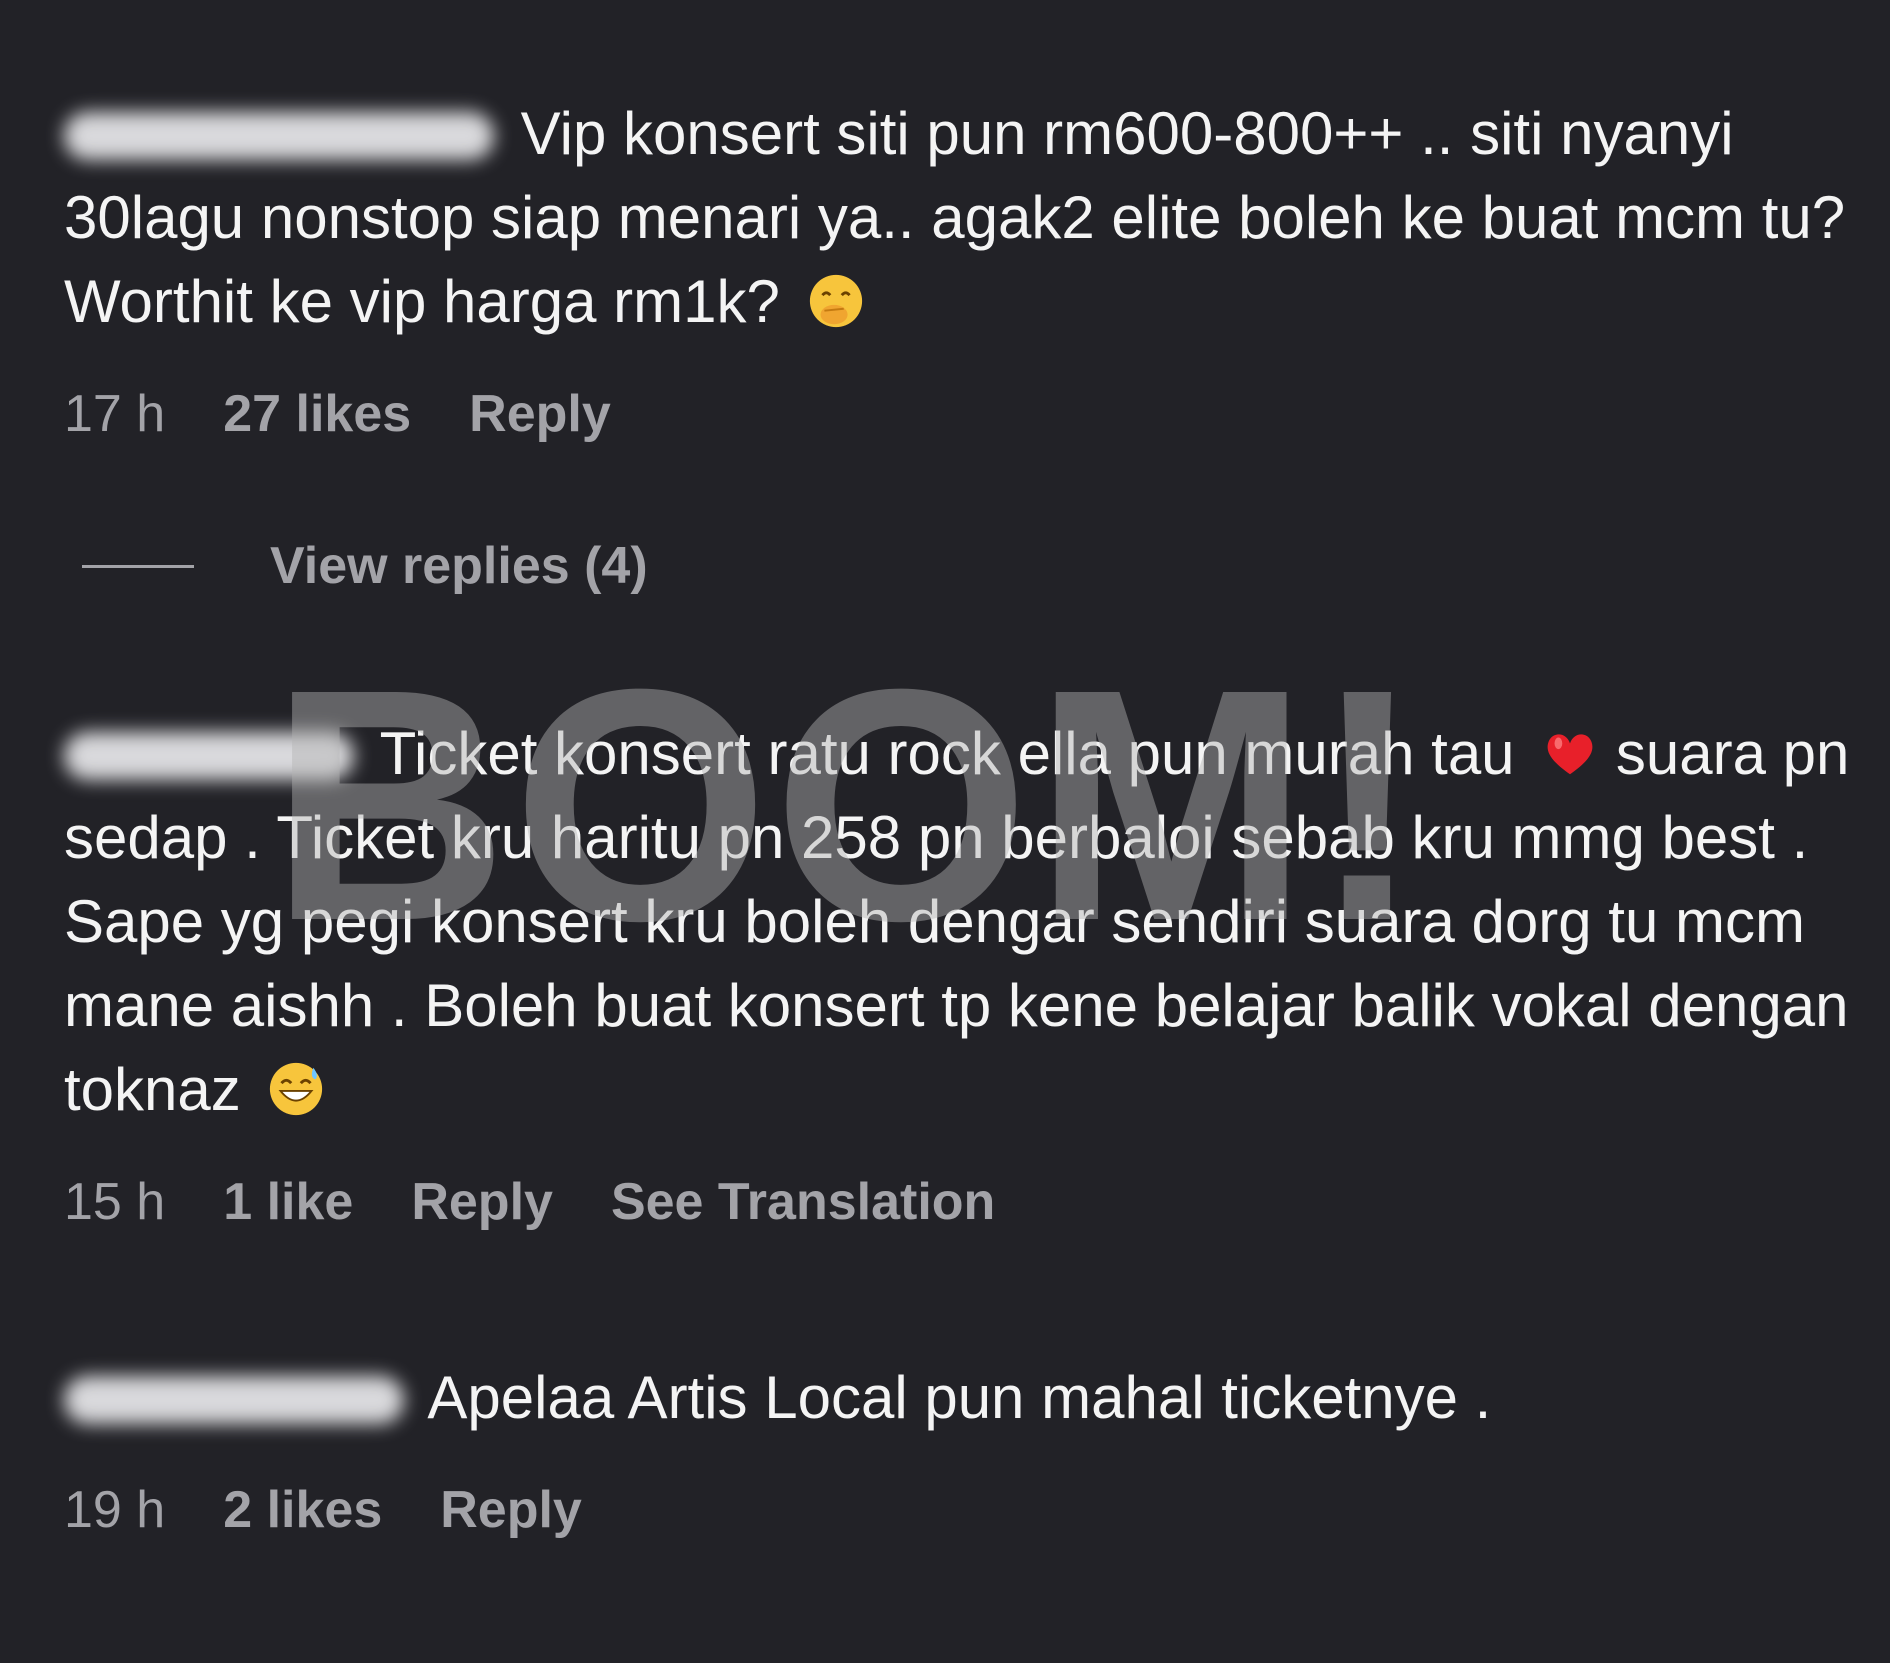 Image resolution: width=1890 pixels, height=1663 pixels. Describe the element at coordinates (835, 301) in the screenshot. I see `hand-over-mouth-emoji` at that location.